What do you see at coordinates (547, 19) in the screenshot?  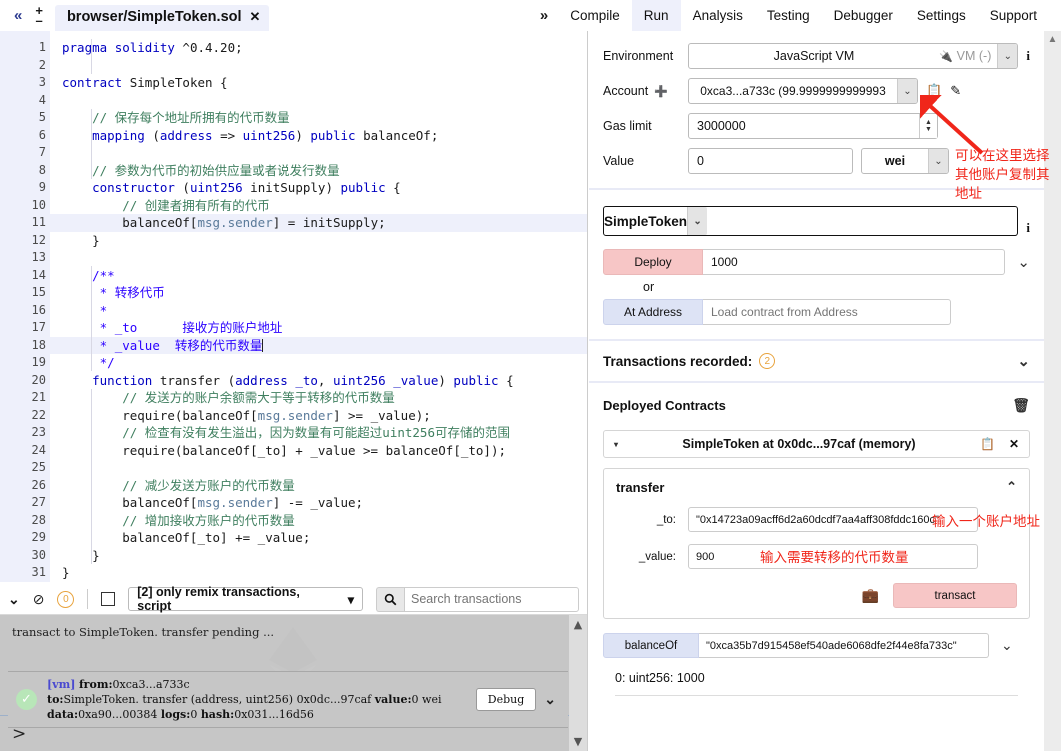 I see `expand-tabs-icon: »` at bounding box center [547, 19].